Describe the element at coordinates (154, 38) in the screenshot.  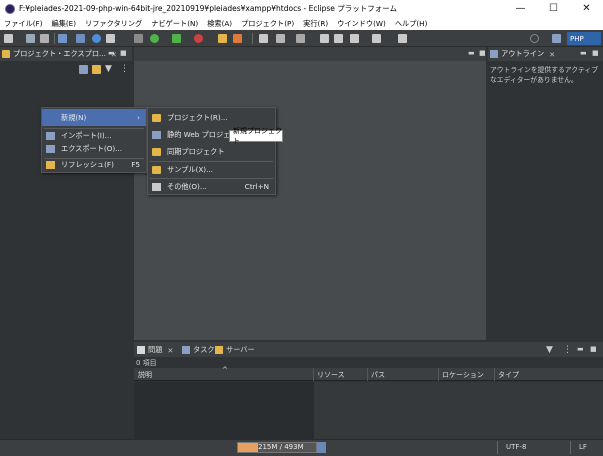
I see `run-icon` at that location.